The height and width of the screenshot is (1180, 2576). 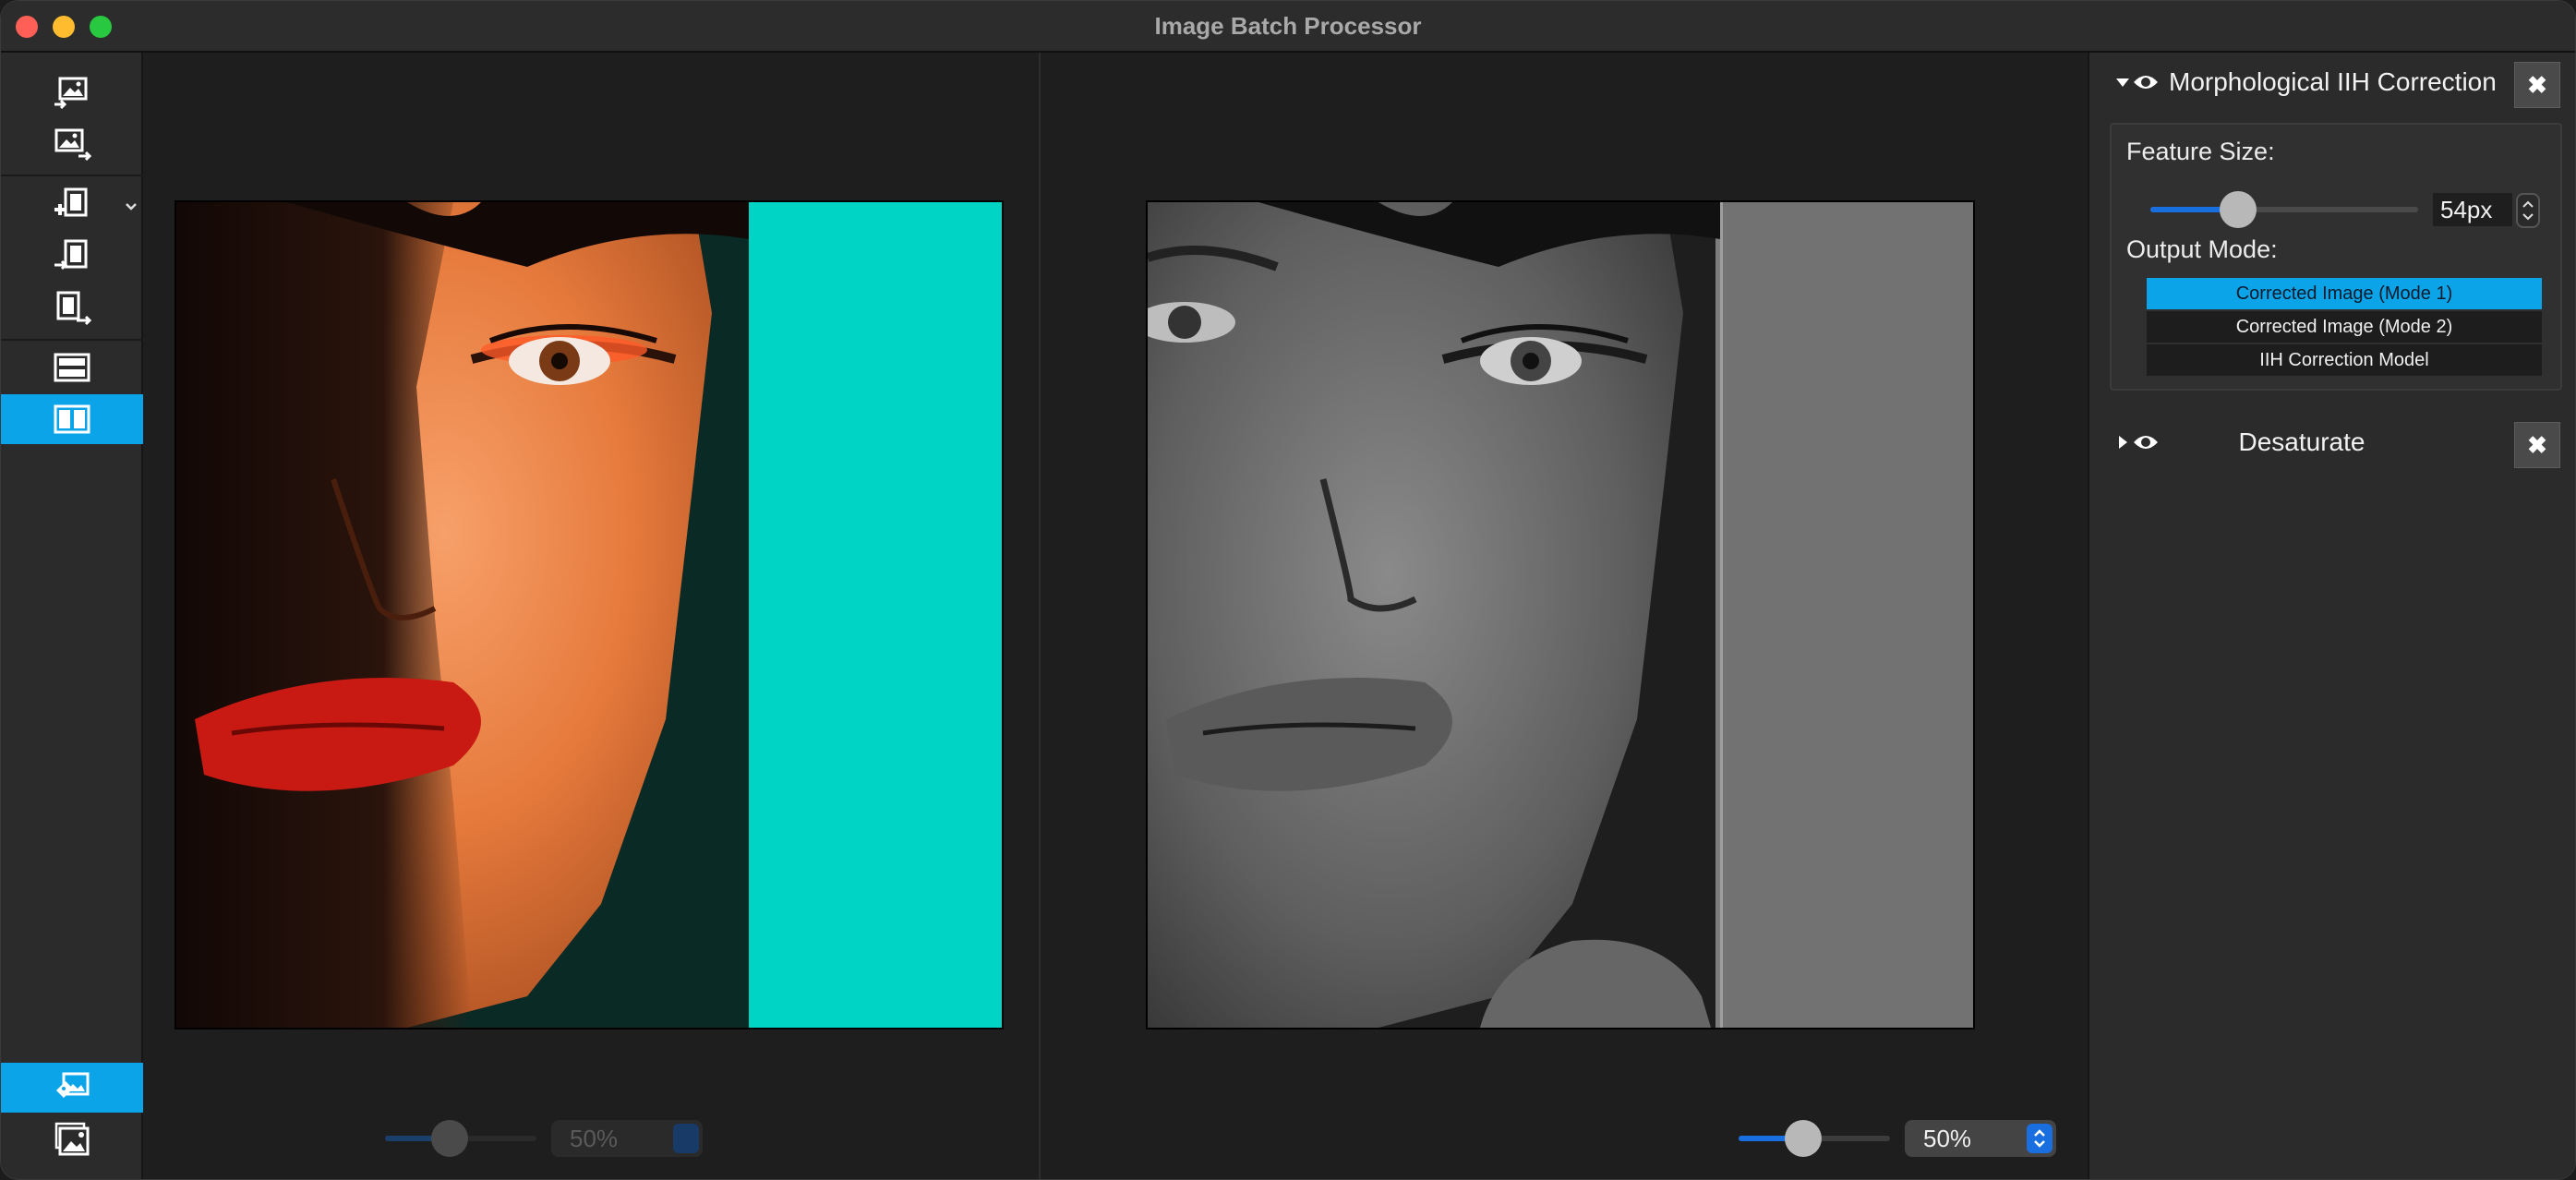 I want to click on feature-size-slider-knob, so click(x=2238, y=209).